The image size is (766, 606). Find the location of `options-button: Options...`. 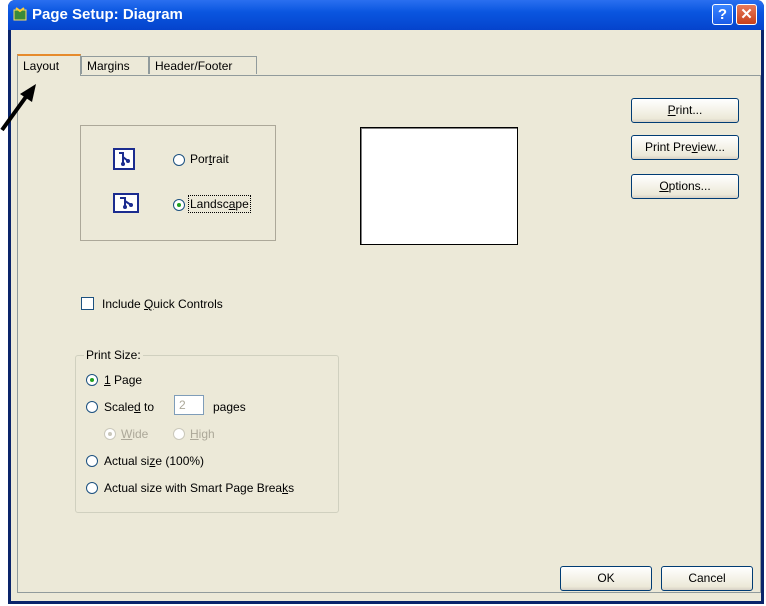

options-button: Options... is located at coordinates (685, 186).